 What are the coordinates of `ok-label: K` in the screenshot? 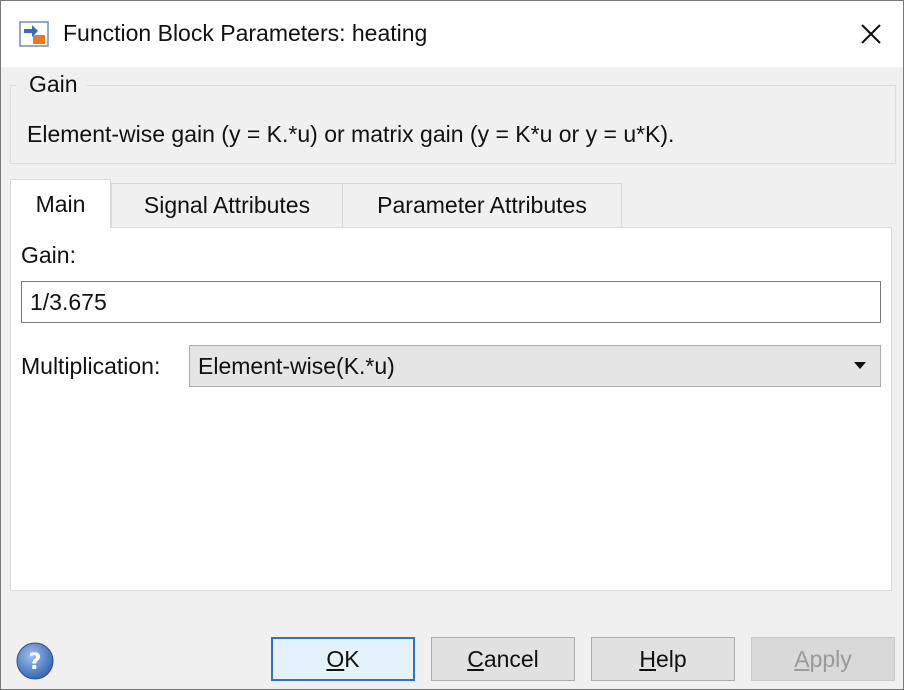 It's located at (352, 658).